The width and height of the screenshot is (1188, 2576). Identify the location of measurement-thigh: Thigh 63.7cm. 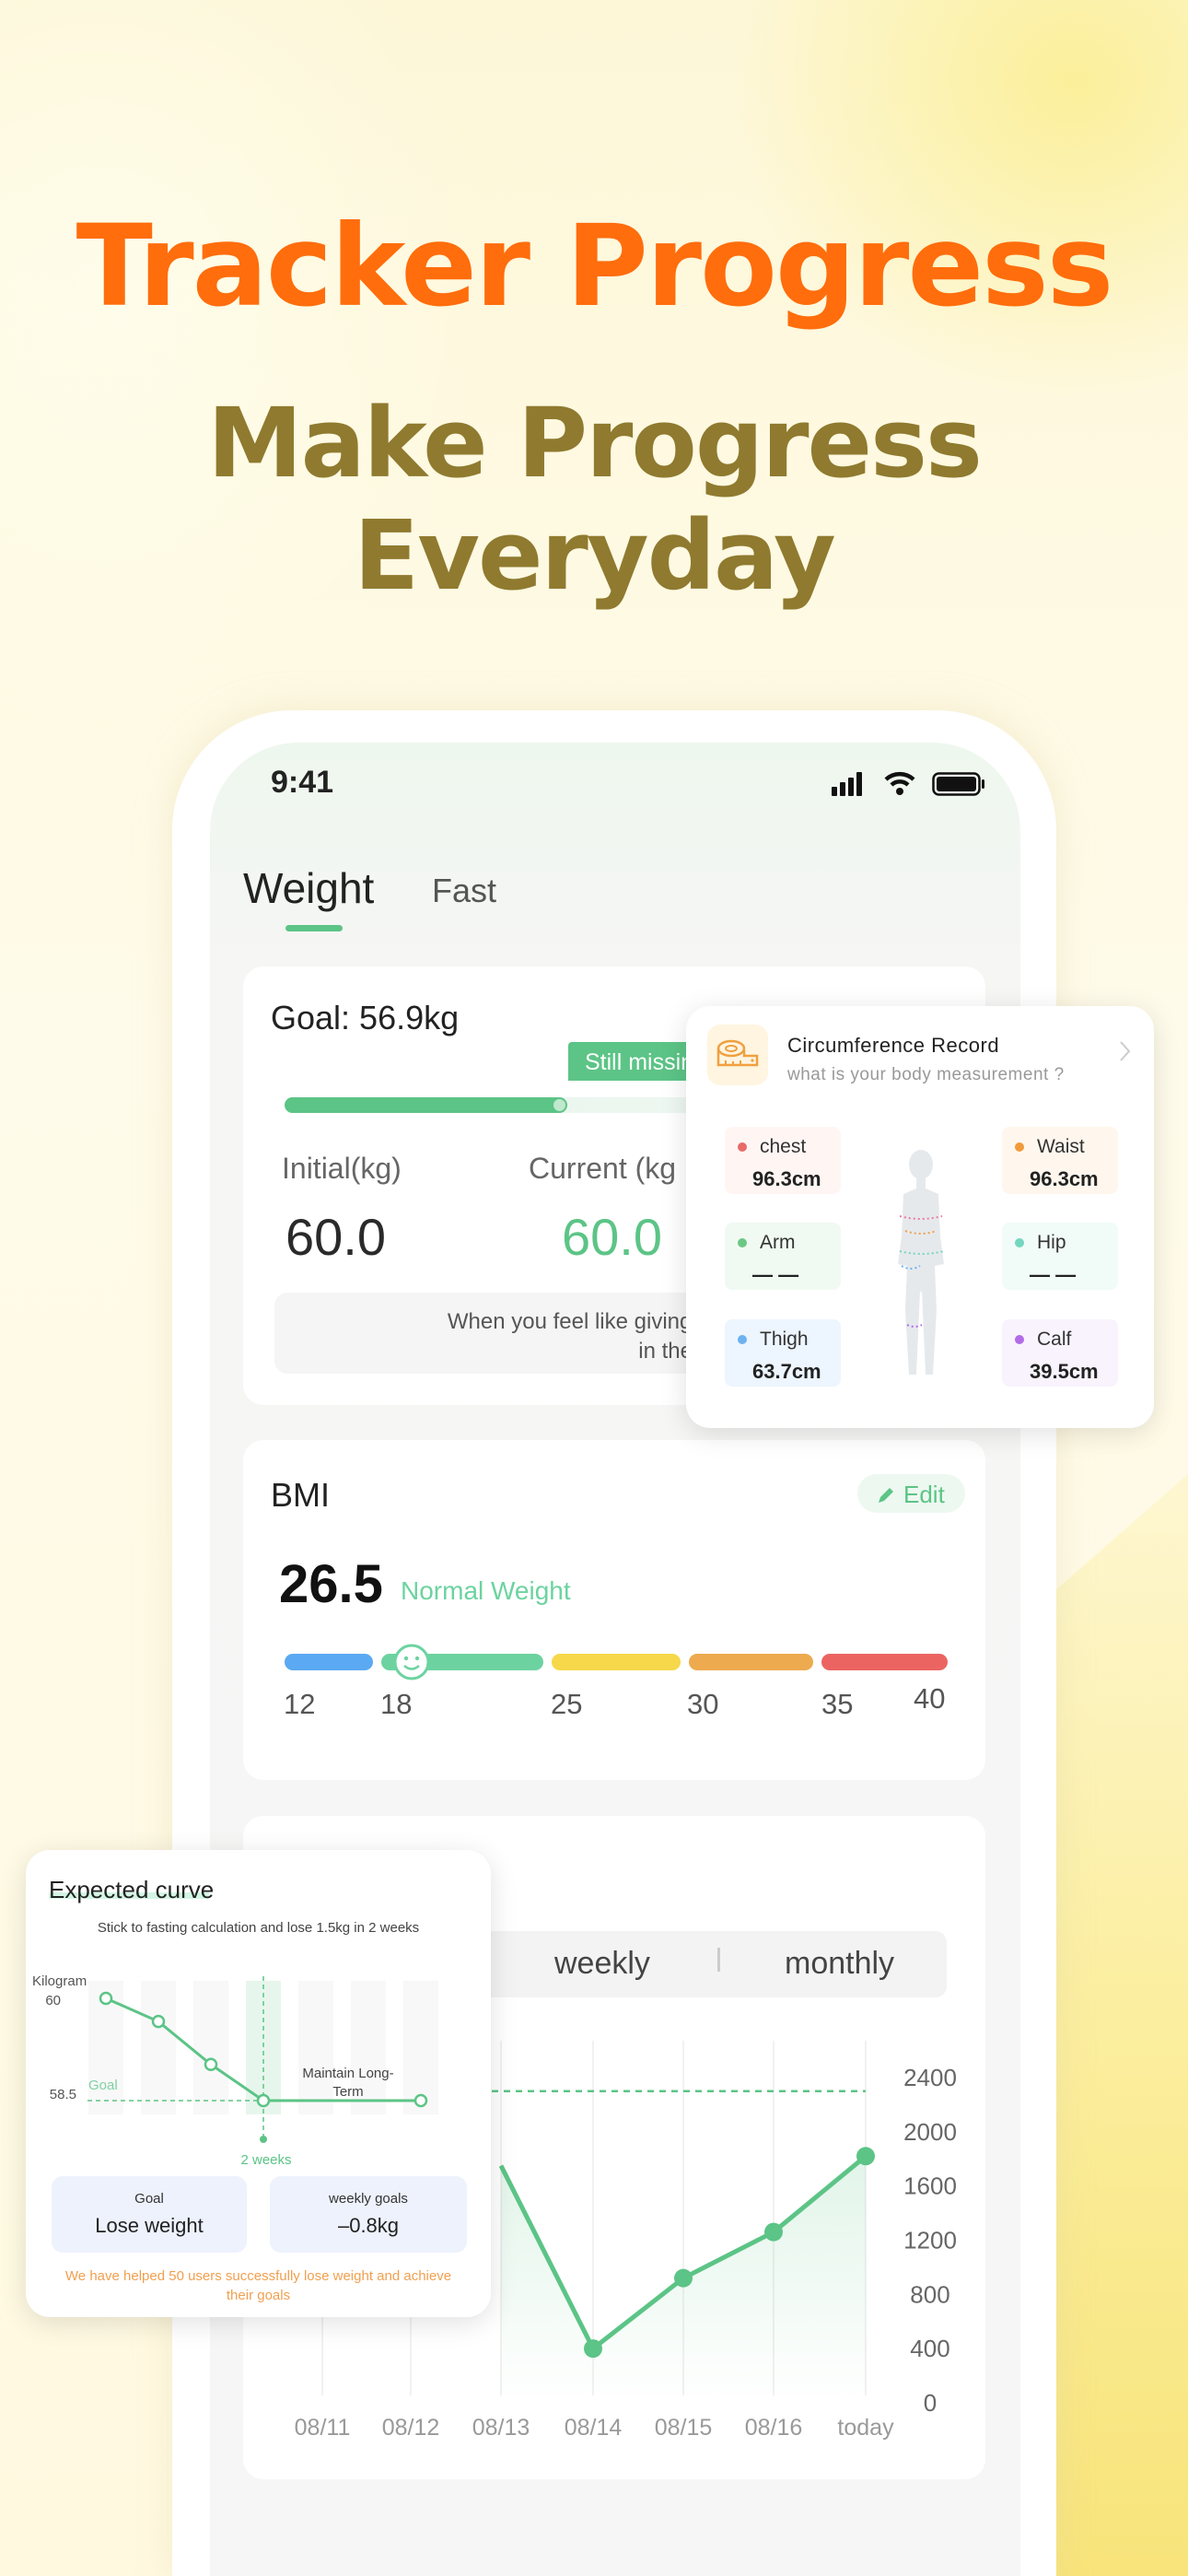
(783, 1353).